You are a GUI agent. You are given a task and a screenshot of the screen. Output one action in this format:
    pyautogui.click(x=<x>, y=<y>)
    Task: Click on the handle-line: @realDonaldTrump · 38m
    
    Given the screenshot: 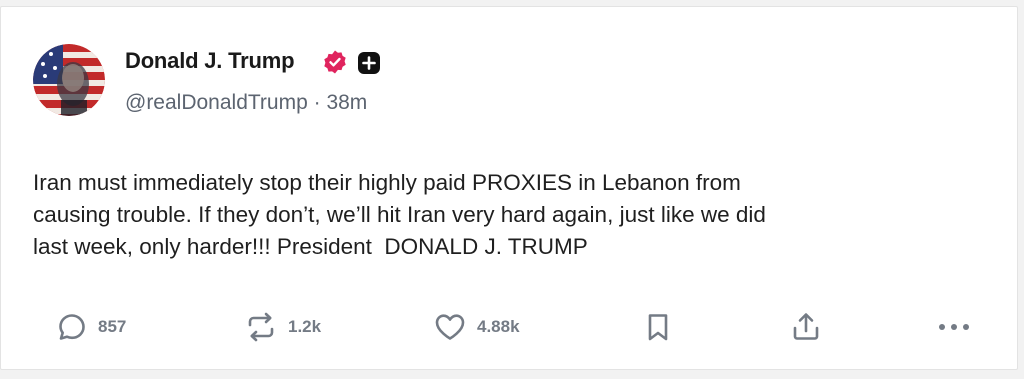 What is the action you would take?
    pyautogui.click(x=246, y=103)
    